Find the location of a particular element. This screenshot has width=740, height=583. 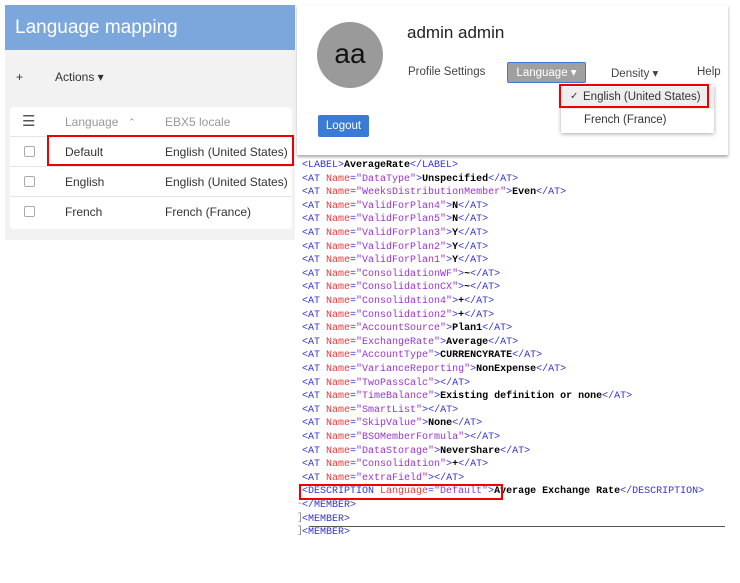

code-token: </DESCRIPTION> is located at coordinates (662, 492).